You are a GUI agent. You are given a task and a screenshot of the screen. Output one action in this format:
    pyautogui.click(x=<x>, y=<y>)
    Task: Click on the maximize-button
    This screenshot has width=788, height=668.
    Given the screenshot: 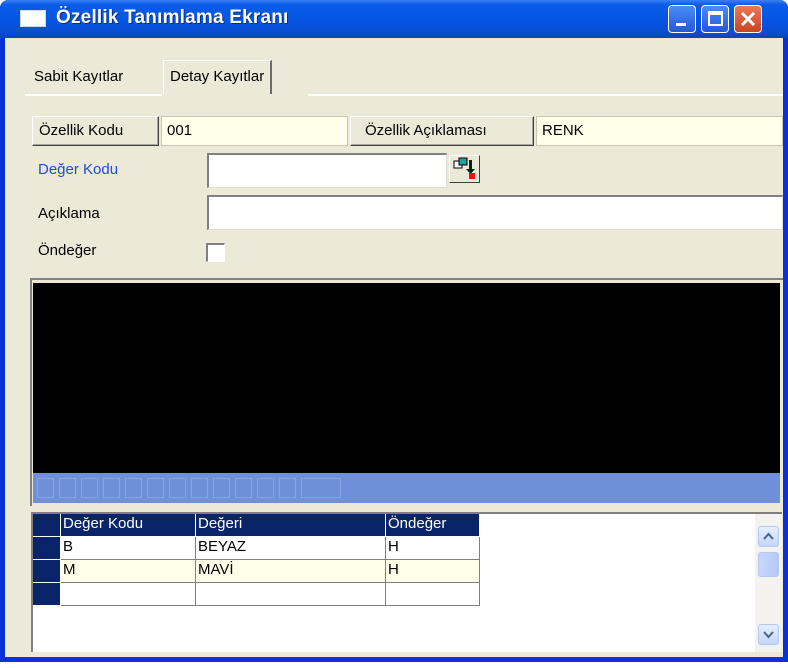 What is the action you would take?
    pyautogui.click(x=715, y=19)
    